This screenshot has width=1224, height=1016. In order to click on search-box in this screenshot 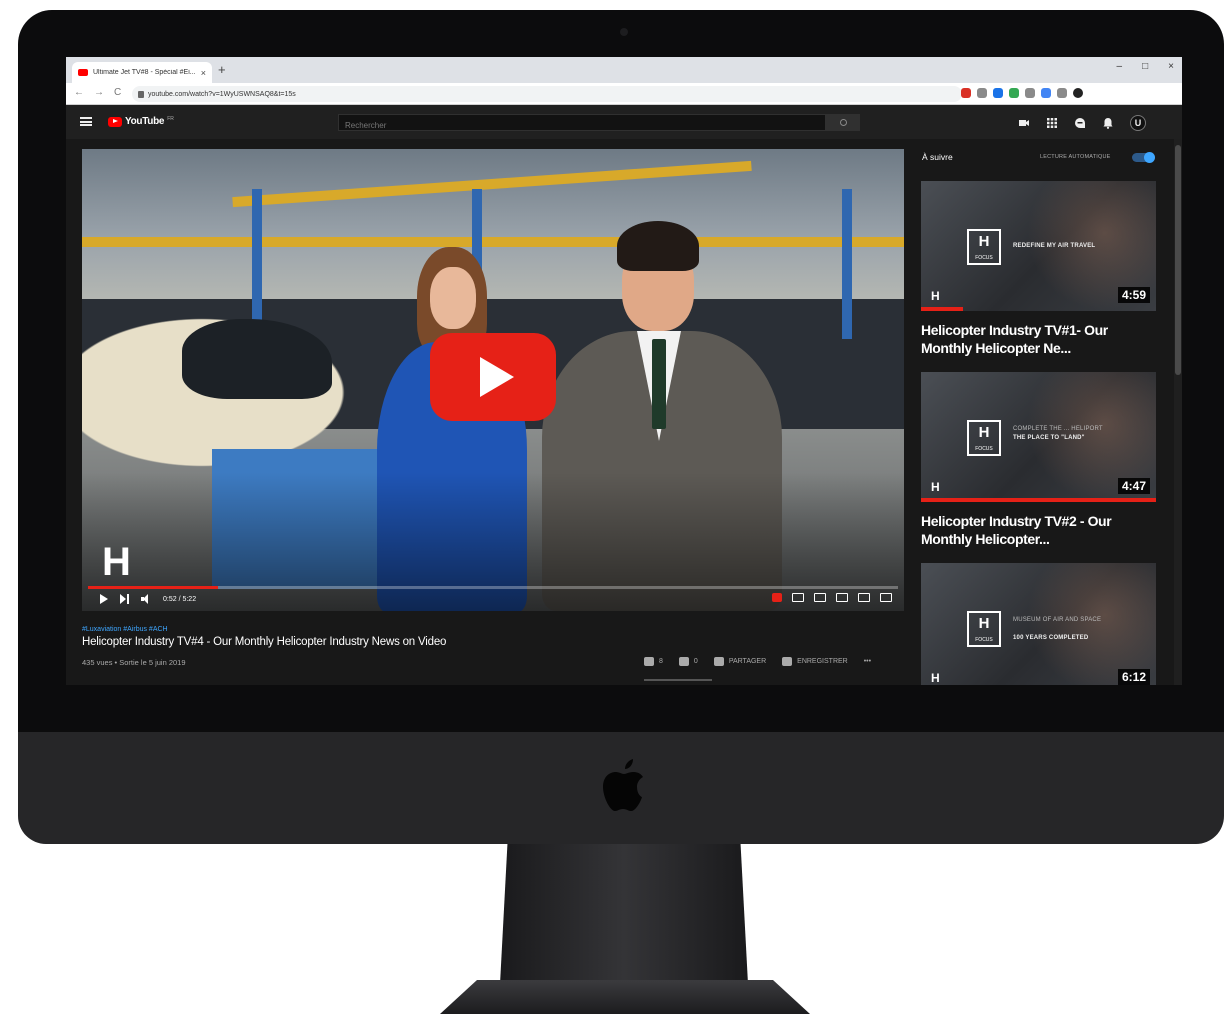, I will do `click(582, 123)`.